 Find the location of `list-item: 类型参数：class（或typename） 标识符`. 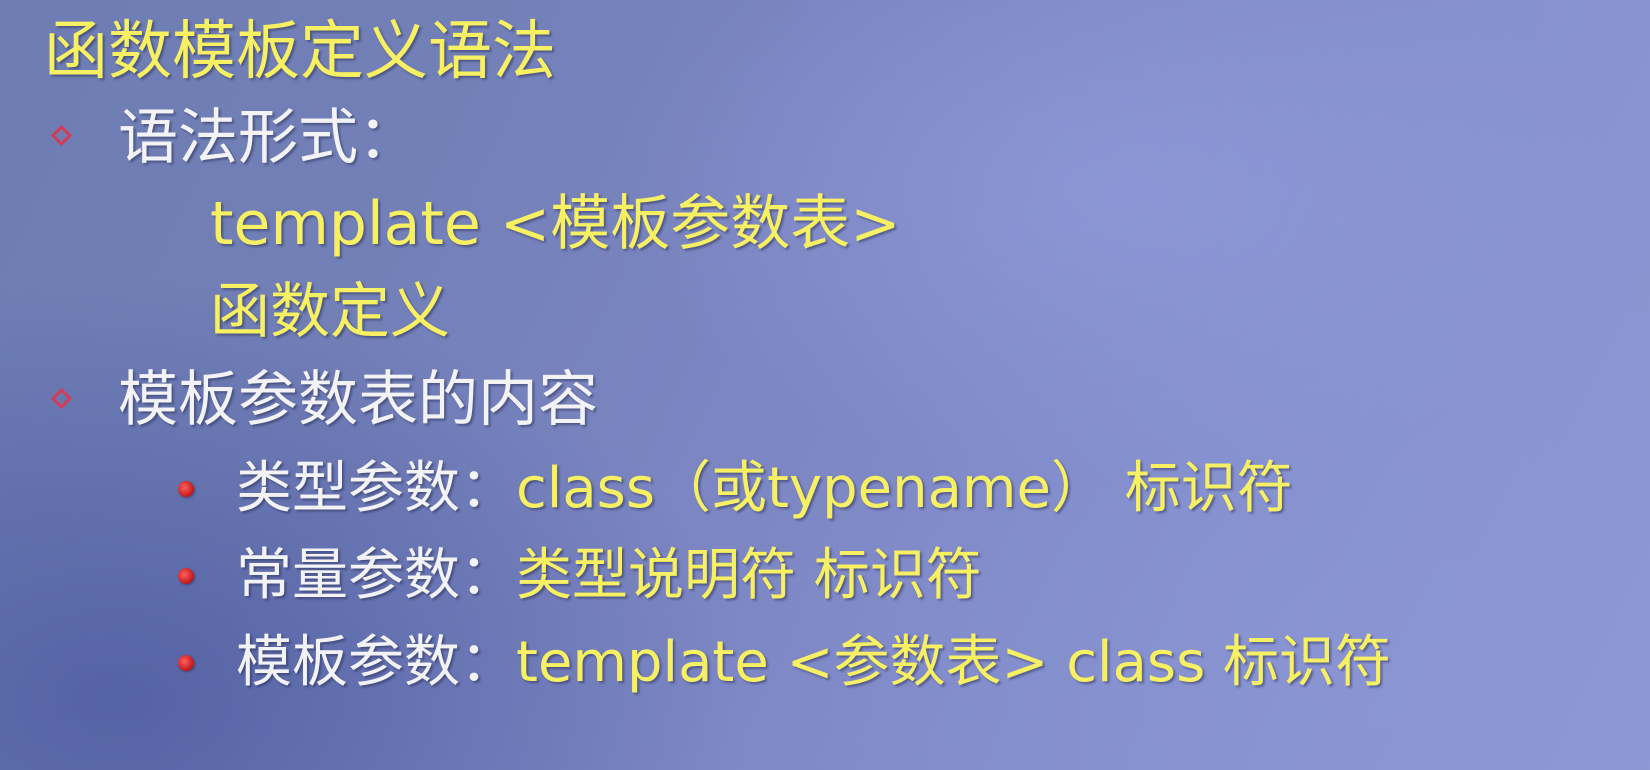

list-item: 类型参数：class（或typename） 标识符 is located at coordinates (764, 489).